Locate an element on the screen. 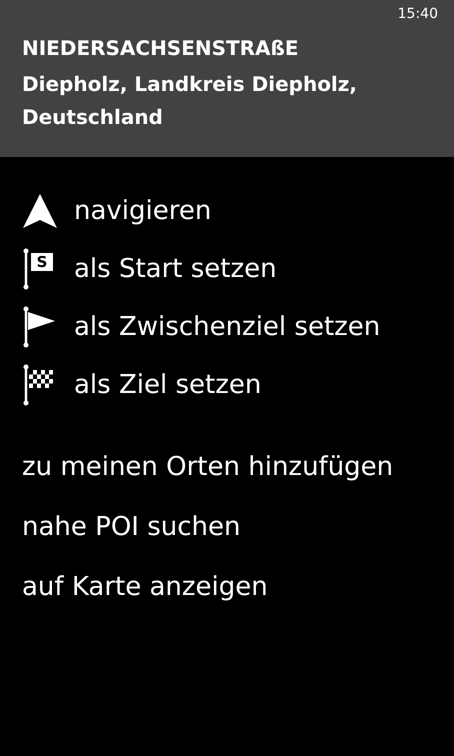  action-link: als Zwischenziel setzen is located at coordinates (227, 327).